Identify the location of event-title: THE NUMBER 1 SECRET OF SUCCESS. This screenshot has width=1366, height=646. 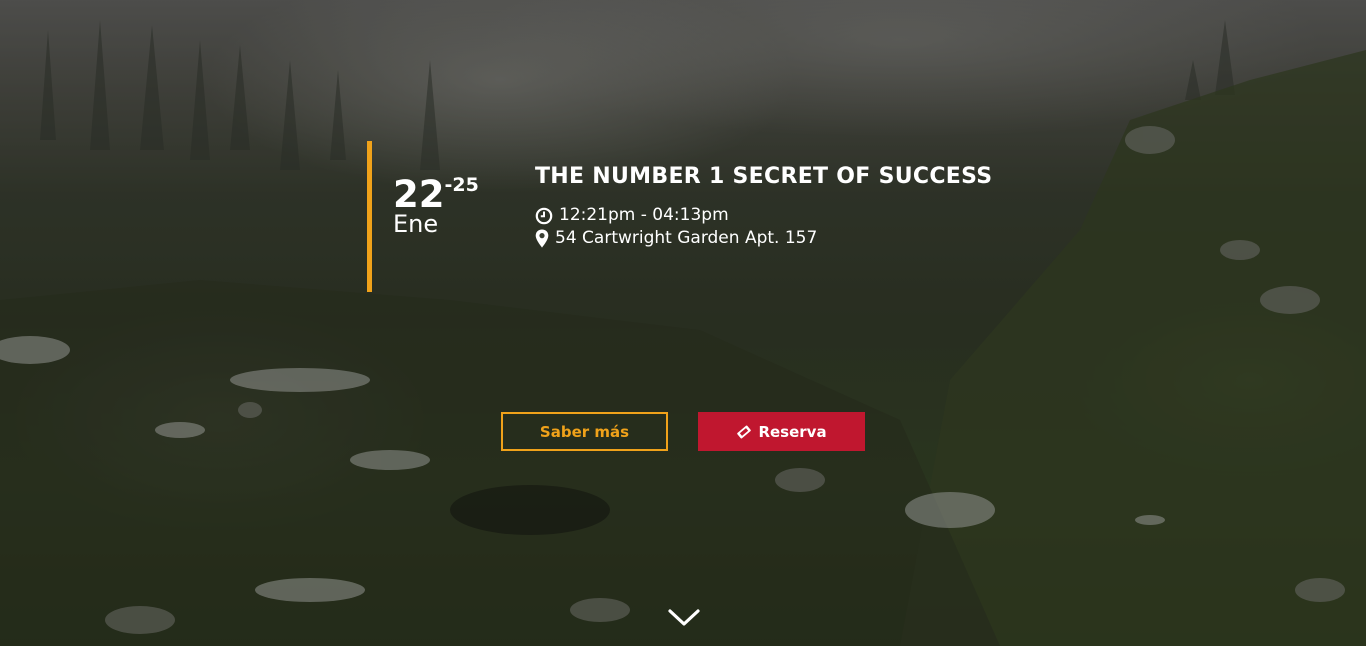
(764, 176).